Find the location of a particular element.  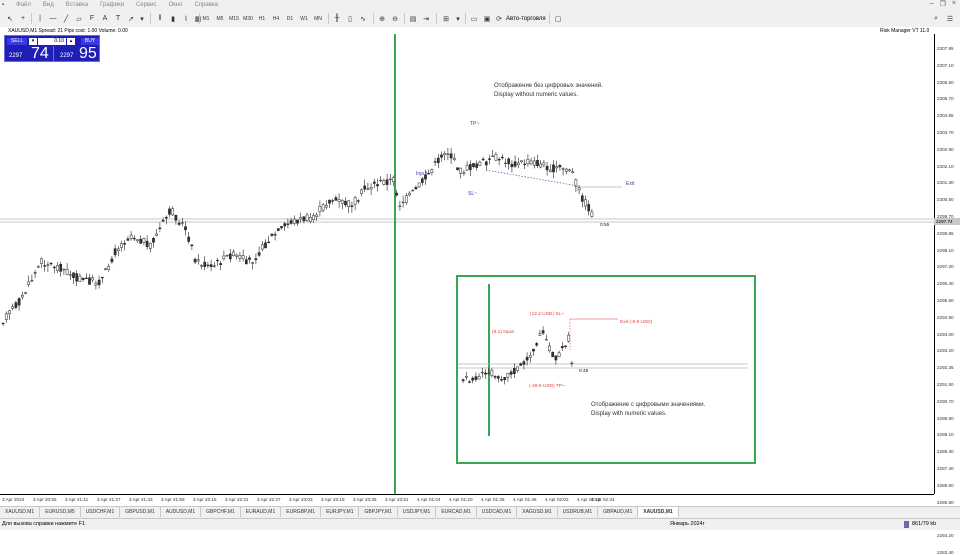

exit-numeric-label: Exit (-9.8 USD) is located at coordinates (636, 322).